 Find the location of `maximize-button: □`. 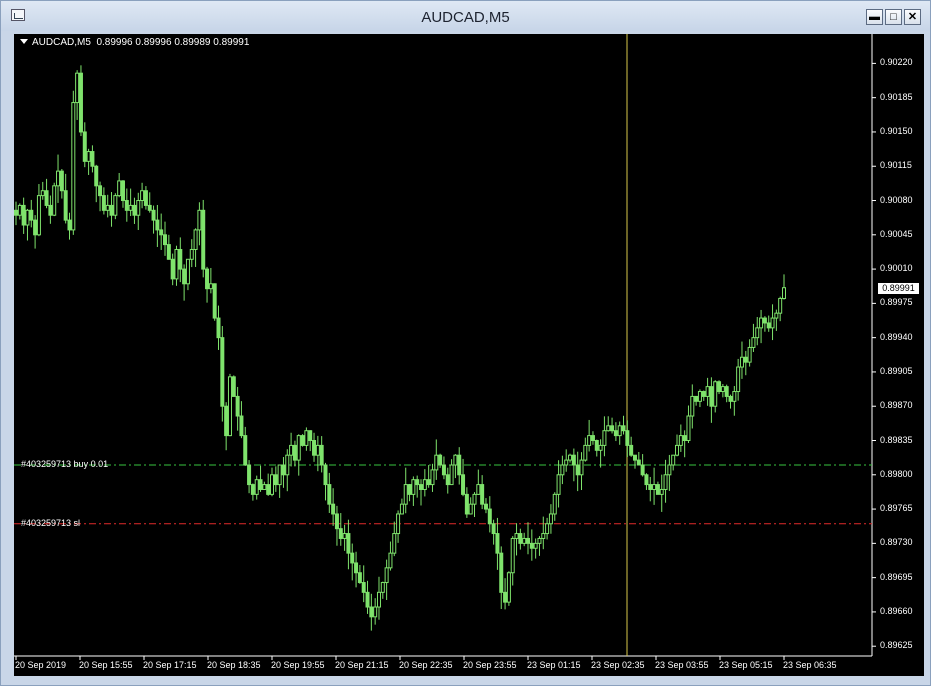

maximize-button: □ is located at coordinates (893, 17).